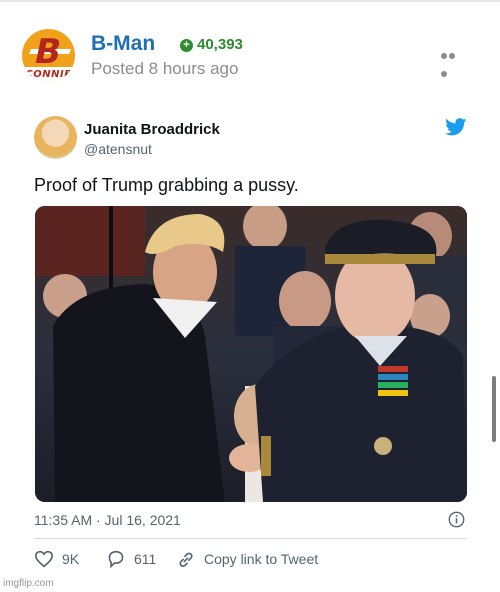 The height and width of the screenshot is (592, 500). What do you see at coordinates (250, 538) in the screenshot?
I see `tweet-divider` at bounding box center [250, 538].